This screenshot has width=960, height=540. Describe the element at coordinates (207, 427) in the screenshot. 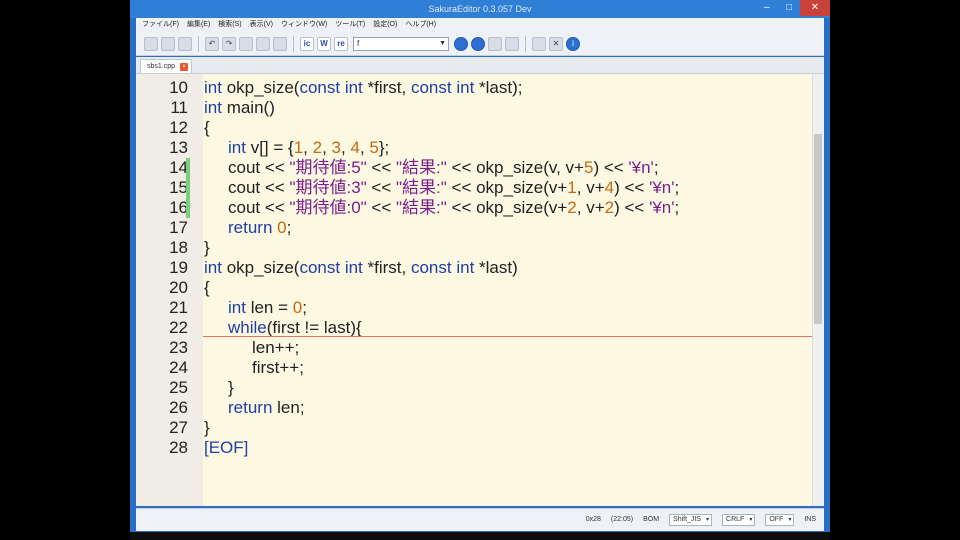

I see `code-text: }` at that location.